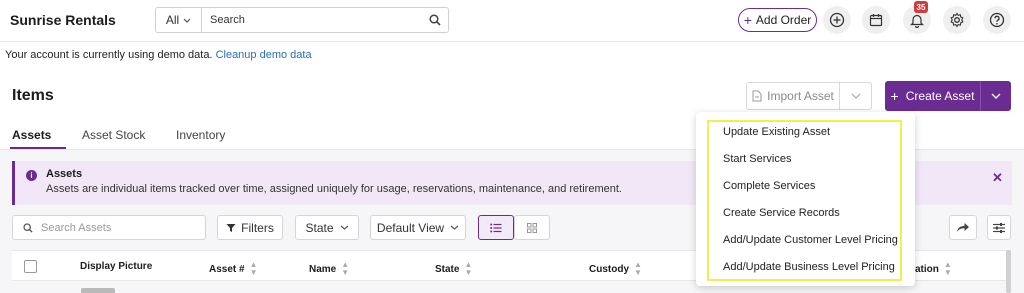 This screenshot has height=293, width=1024. What do you see at coordinates (323, 269) in the screenshot?
I see `column-label: Name` at bounding box center [323, 269].